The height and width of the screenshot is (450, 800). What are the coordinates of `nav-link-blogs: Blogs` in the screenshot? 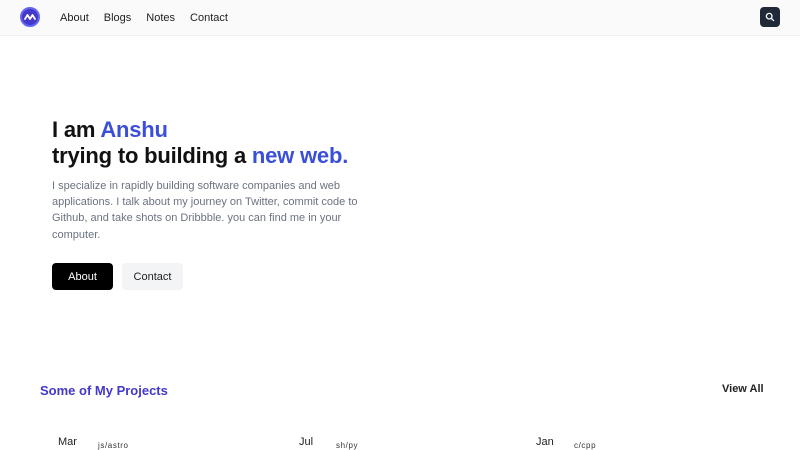 It's located at (118, 18).